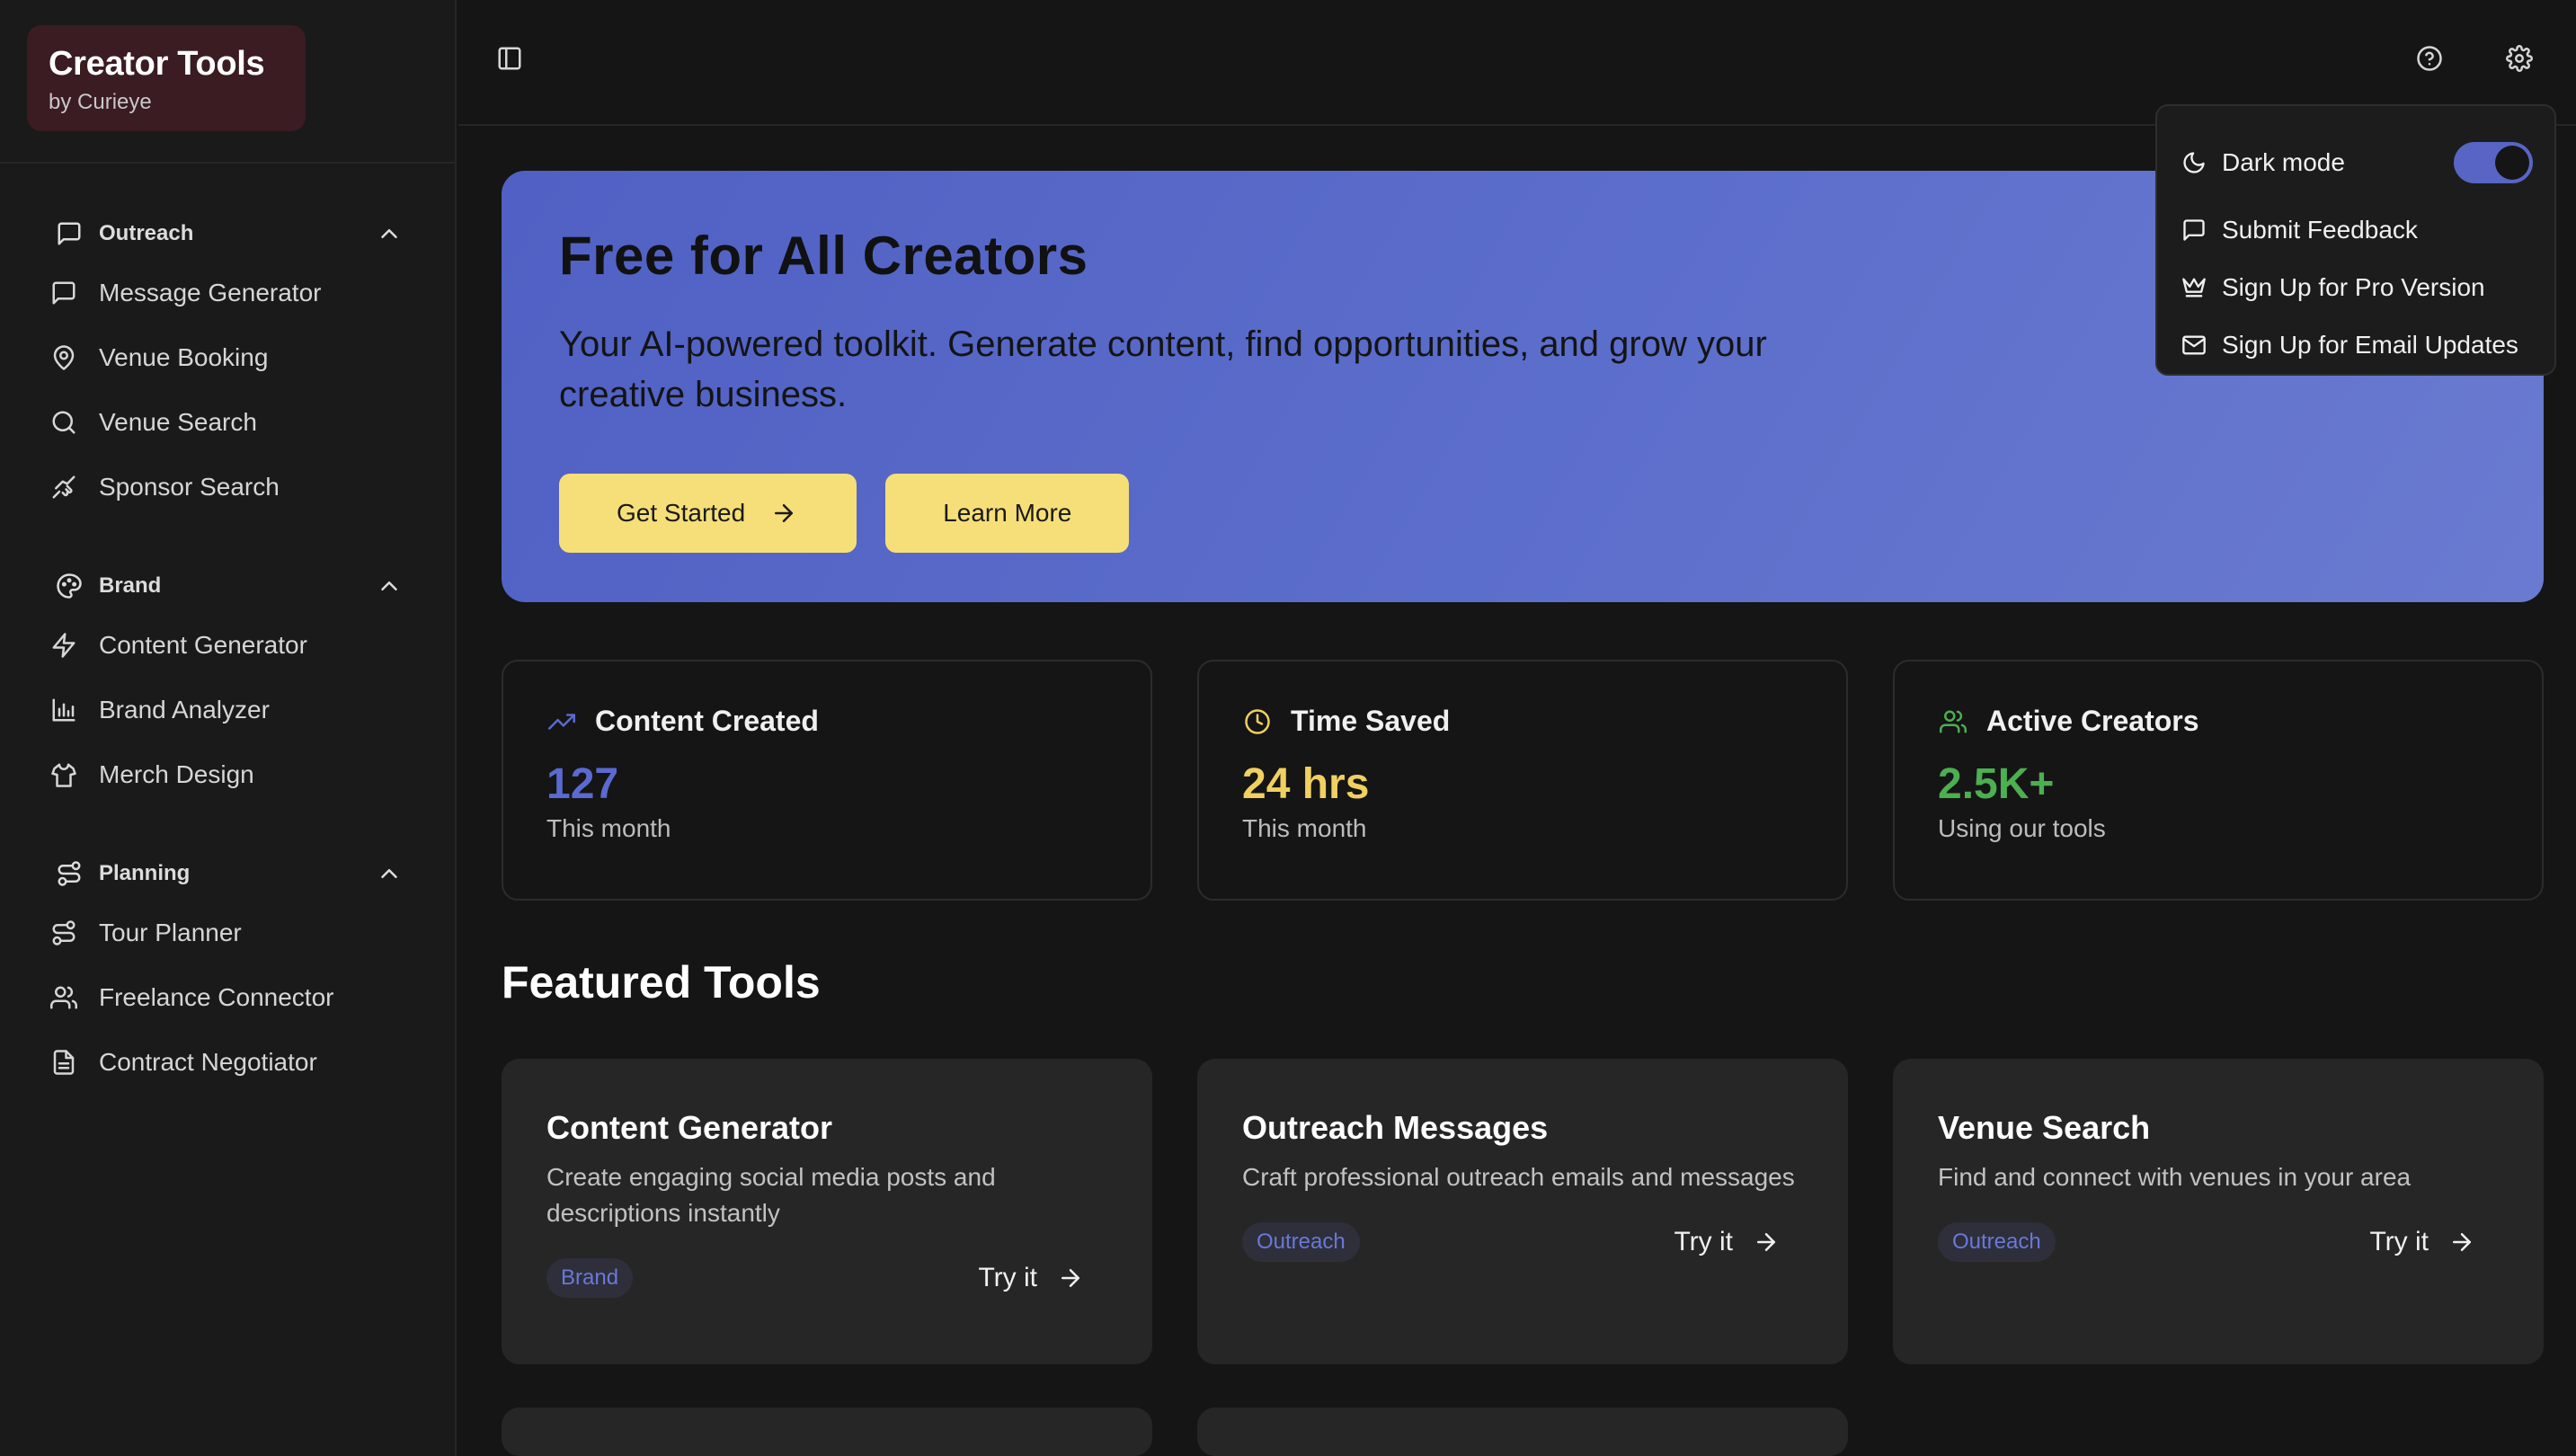  I want to click on section-label: Brand, so click(130, 586).